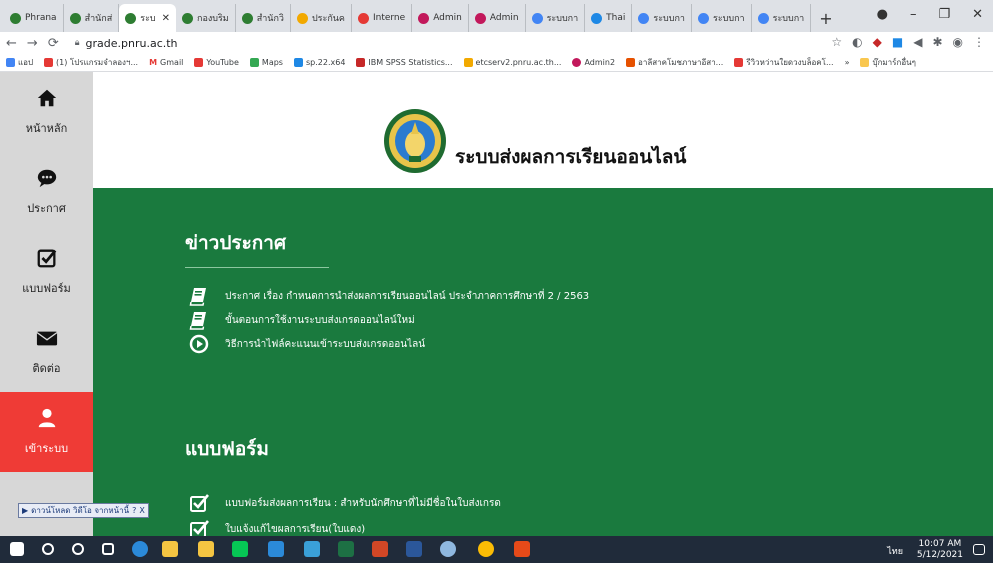 Image resolution: width=993 pixels, height=563 pixels. Describe the element at coordinates (895, 551) in the screenshot. I see `tray-language: ไทย` at that location.